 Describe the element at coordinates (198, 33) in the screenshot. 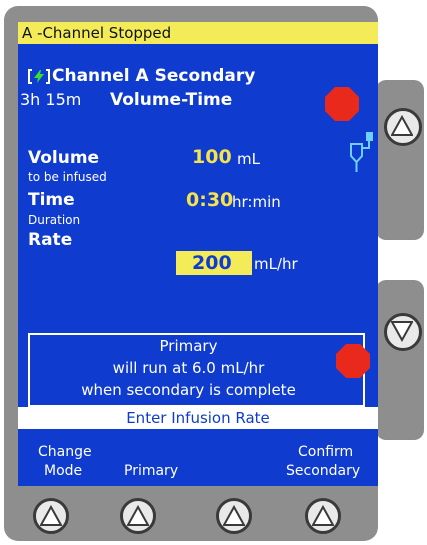

I see `status-bar: A -Channel Stopped` at that location.